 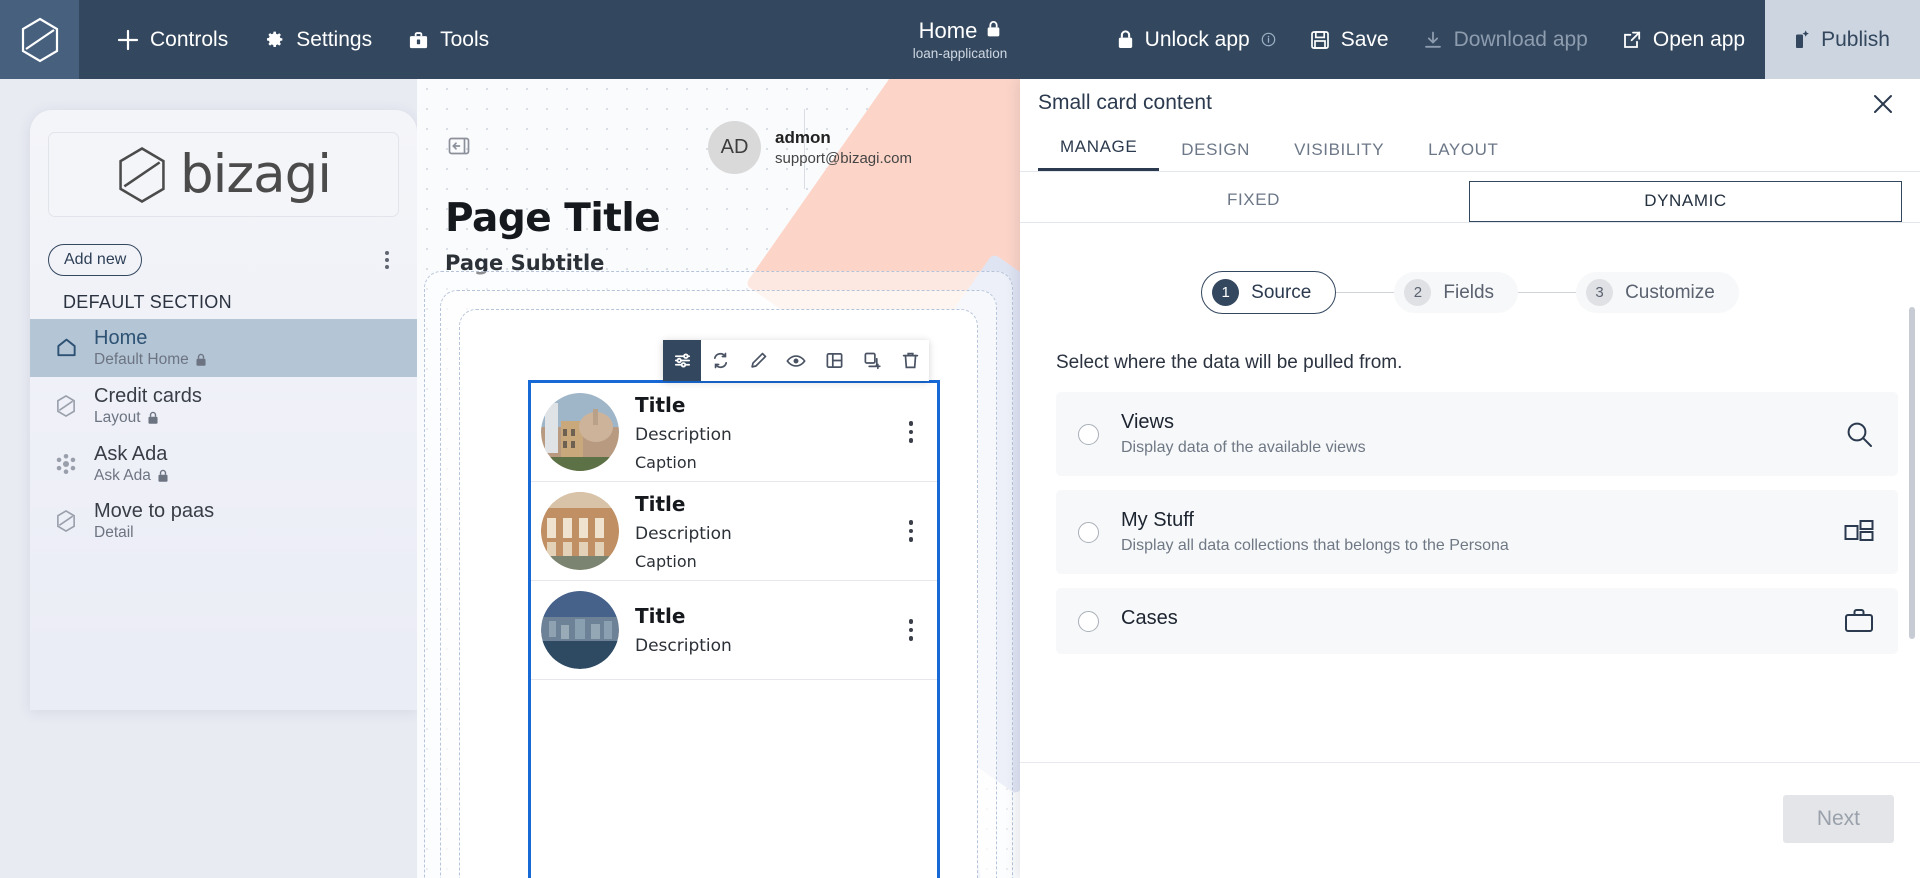 What do you see at coordinates (796, 360) in the screenshot?
I see `eye-icon` at bounding box center [796, 360].